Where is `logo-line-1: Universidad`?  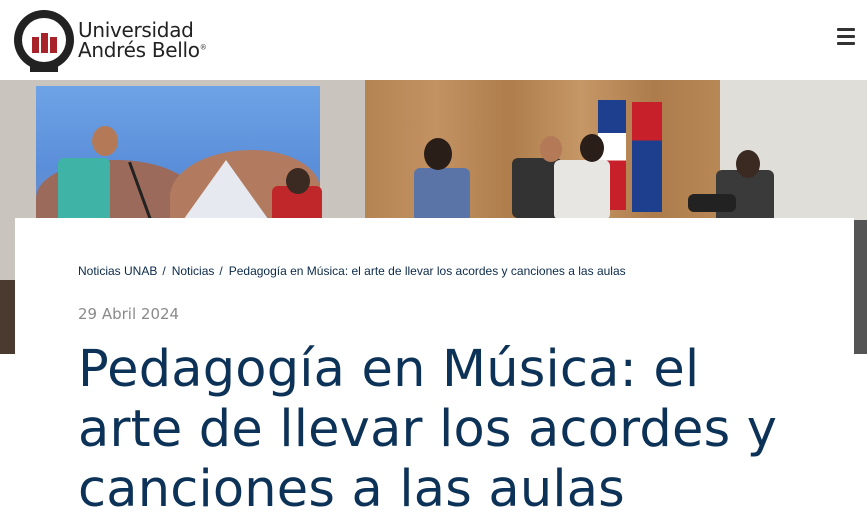
logo-line-1: Universidad is located at coordinates (136, 30).